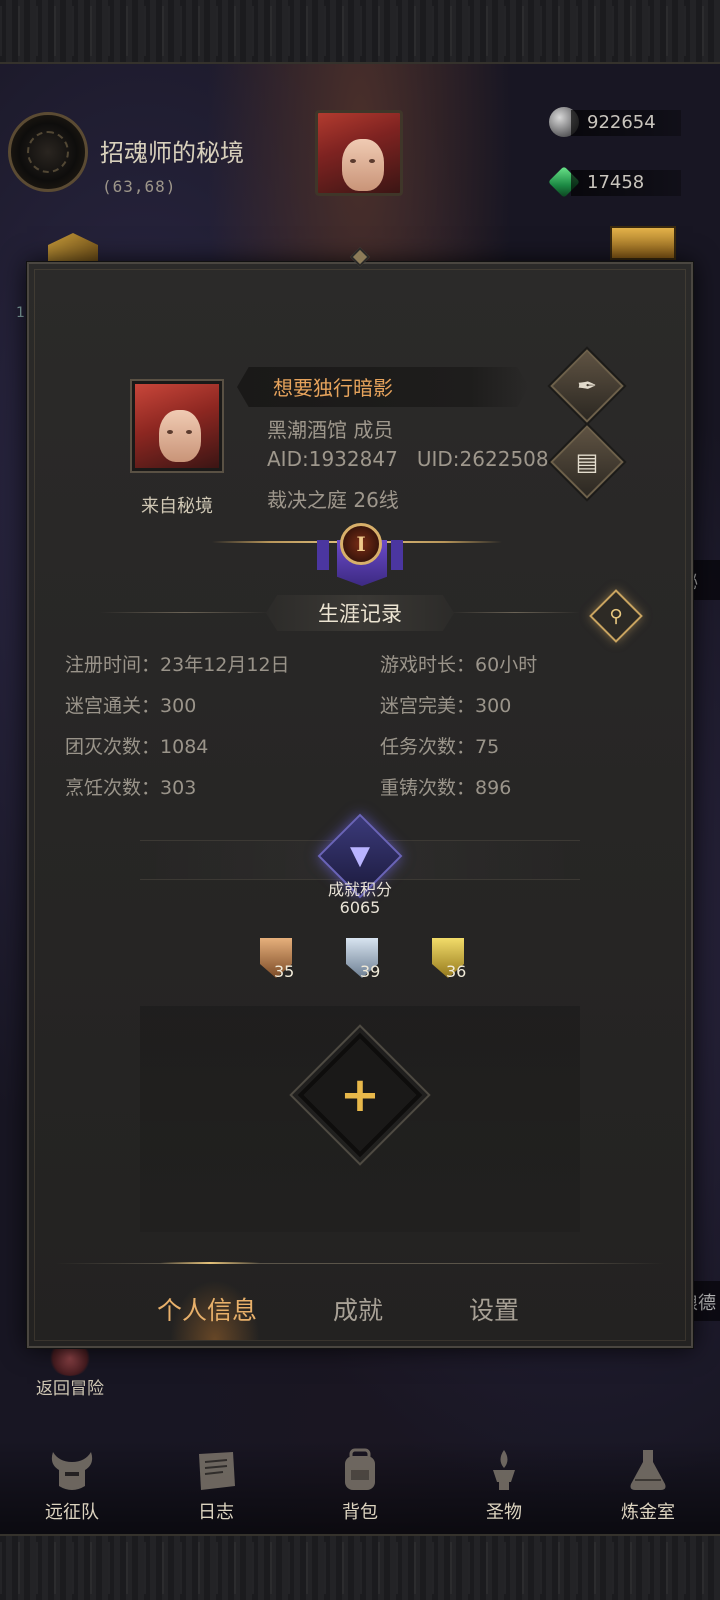 This screenshot has height=1600, width=720. Describe the element at coordinates (333, 500) in the screenshot. I see `server-line: 裁决之庭 26线` at that location.